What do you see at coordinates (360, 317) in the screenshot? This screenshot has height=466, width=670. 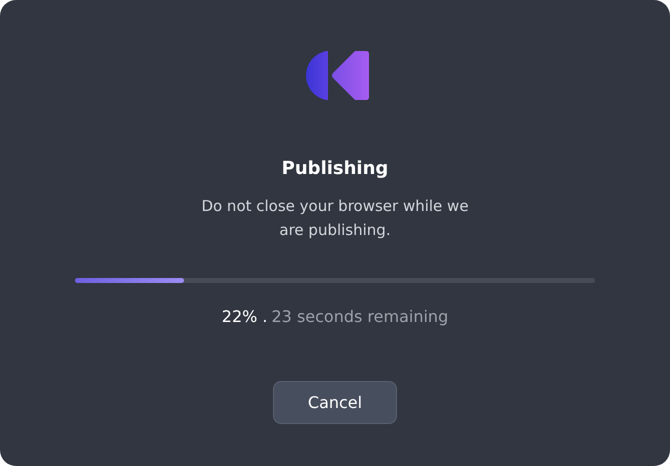 I see `time-remaining: 23 seconds remaining` at bounding box center [360, 317].